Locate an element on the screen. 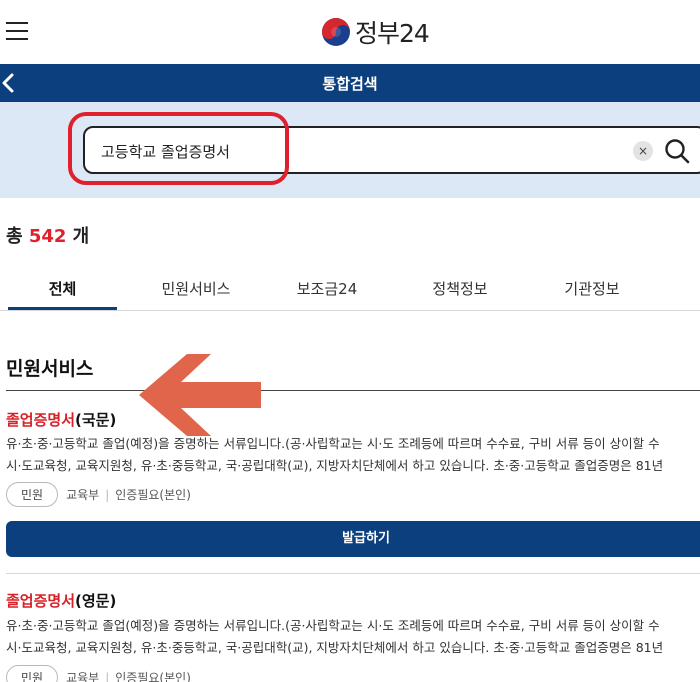 The image size is (700, 682). clear-search-icon: × is located at coordinates (643, 151).